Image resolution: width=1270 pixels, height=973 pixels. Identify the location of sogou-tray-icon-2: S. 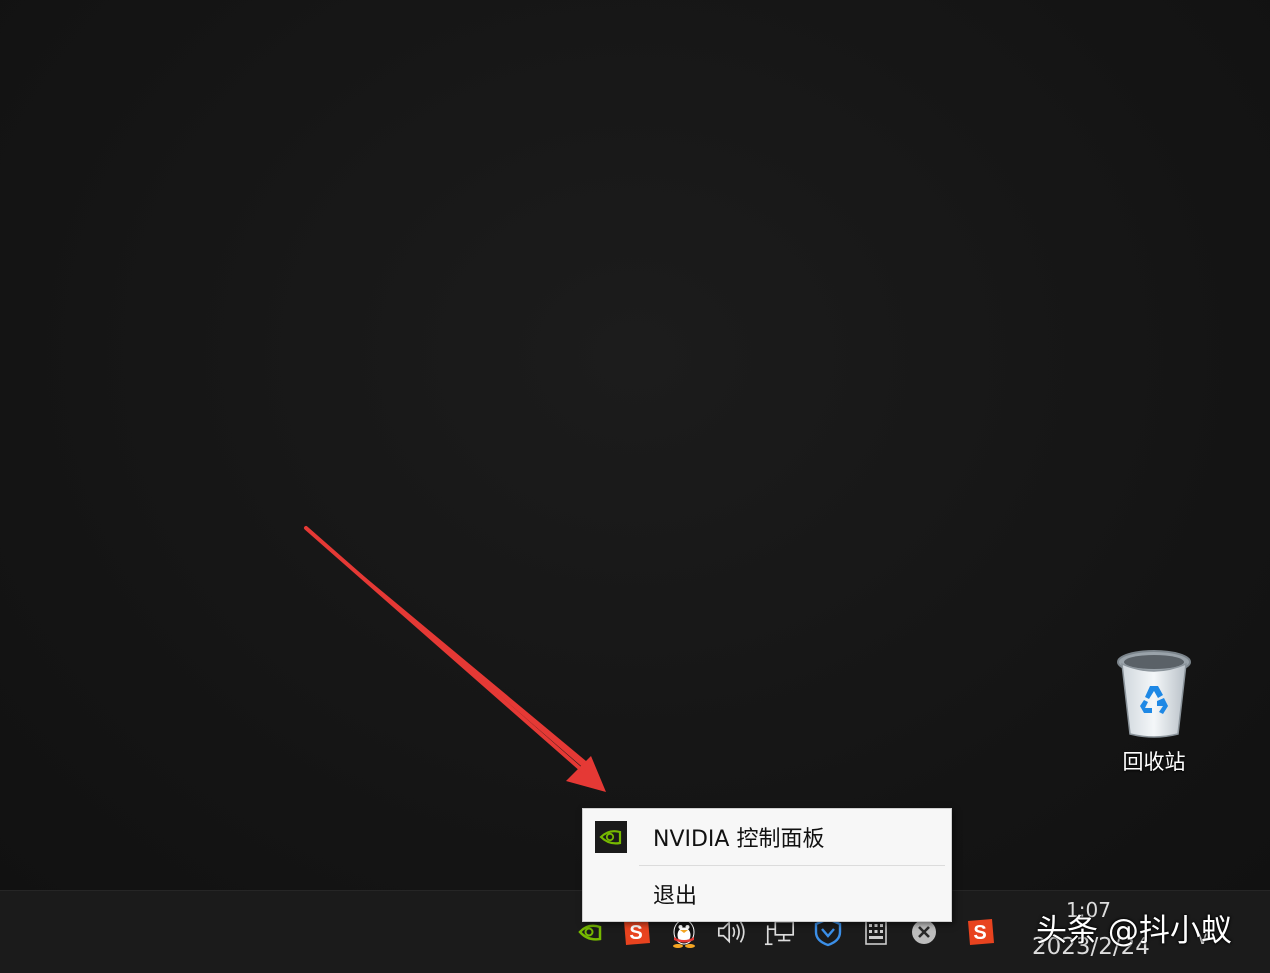
(980, 932).